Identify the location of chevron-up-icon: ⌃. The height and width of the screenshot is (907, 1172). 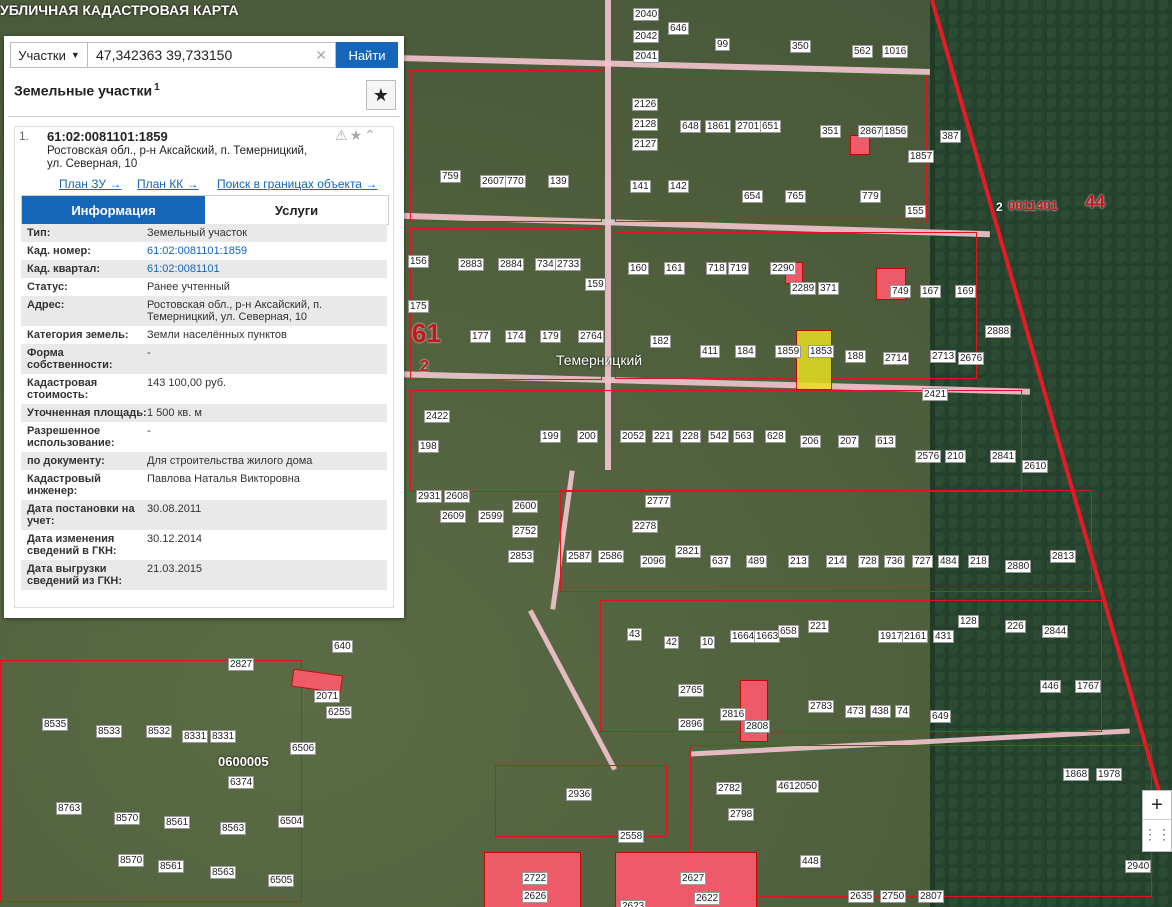
(371, 135).